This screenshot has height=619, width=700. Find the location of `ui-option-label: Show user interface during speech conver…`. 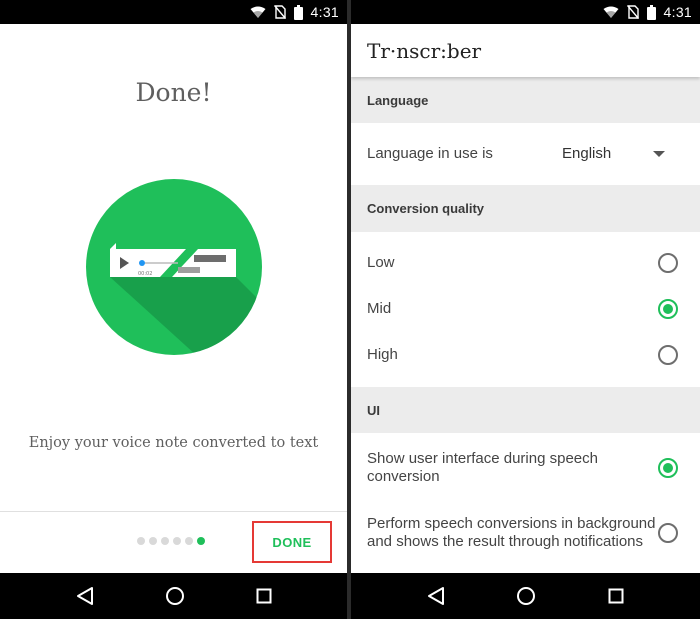

ui-option-label: Show user interface during speech conver… is located at coordinates (482, 467).